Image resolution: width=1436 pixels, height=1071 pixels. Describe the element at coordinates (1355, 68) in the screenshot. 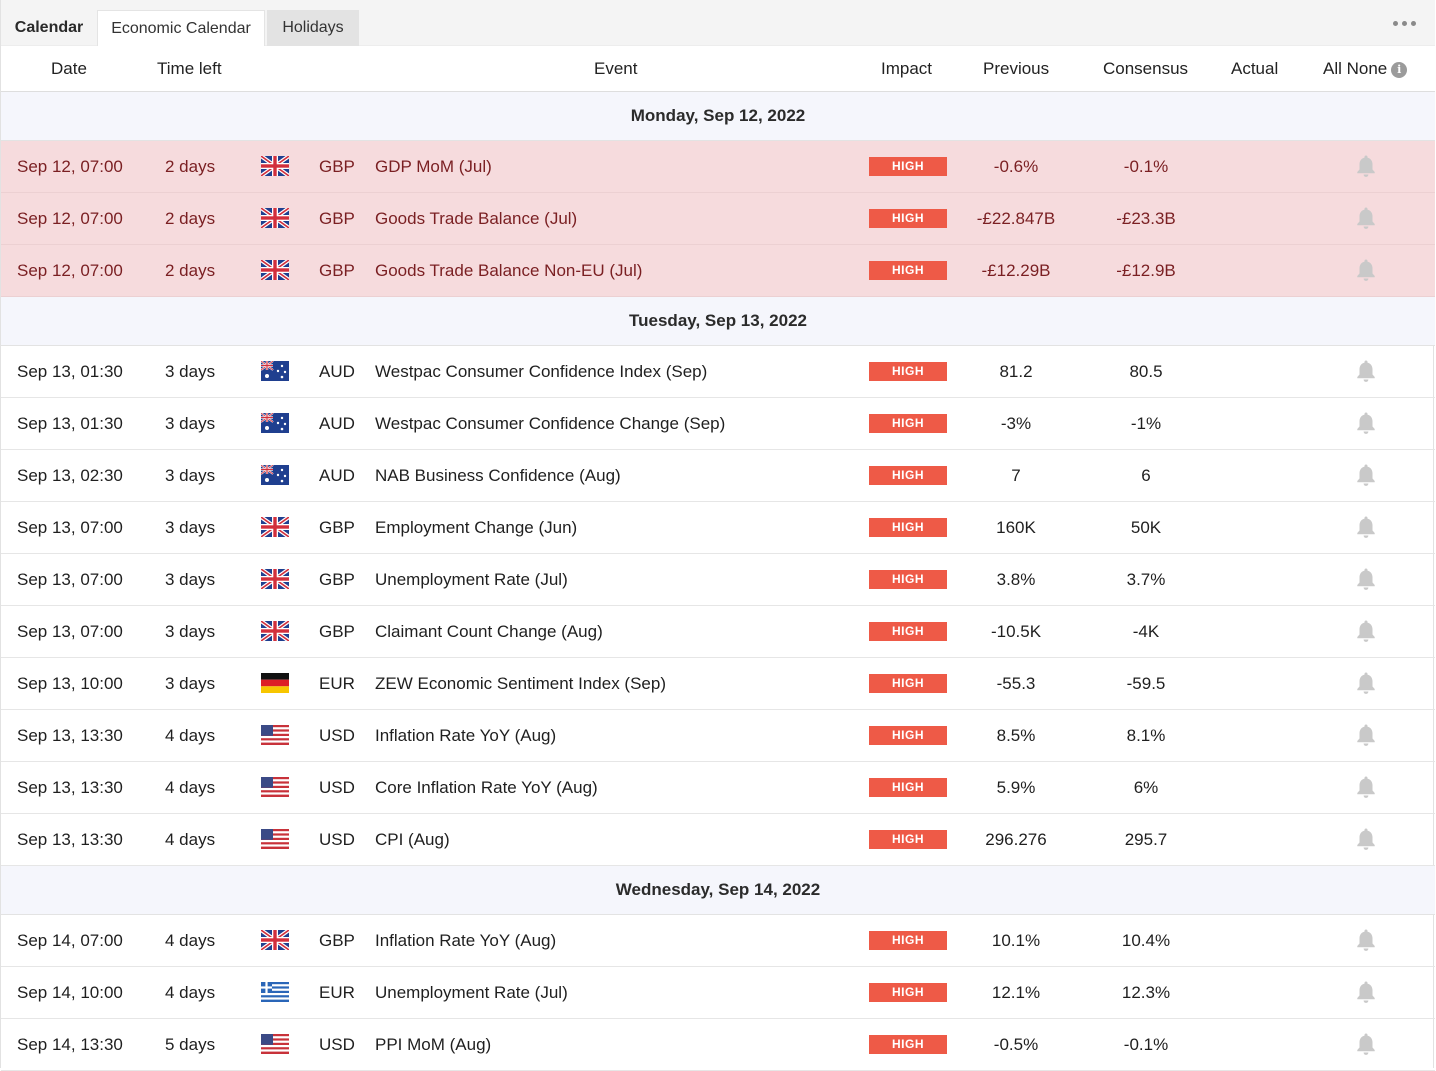

I see `all-none-toggle: All None` at that location.